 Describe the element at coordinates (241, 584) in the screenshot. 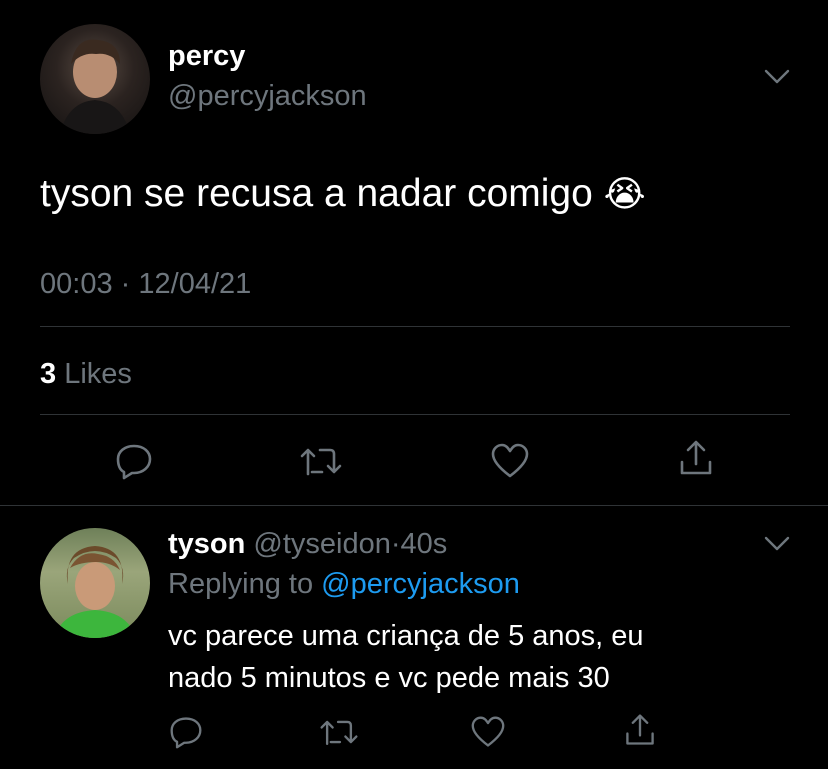

I see `replying-to-prefix: Replying to` at that location.